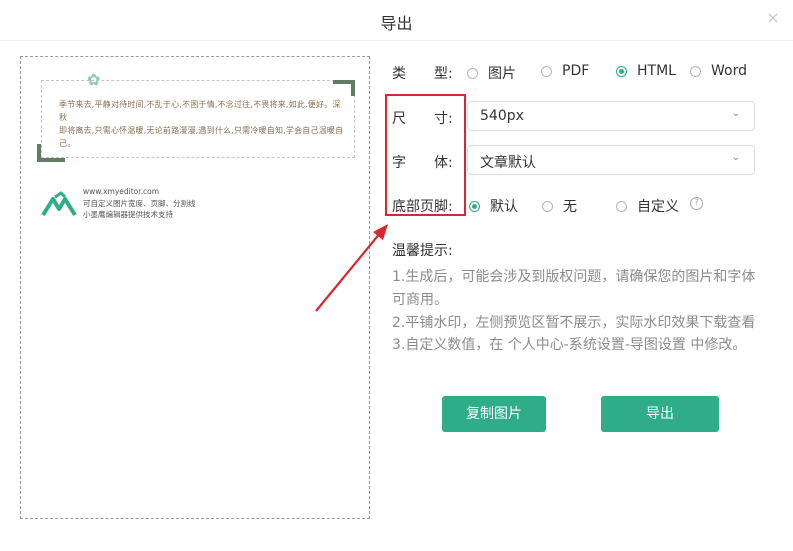 The width and height of the screenshot is (793, 551). What do you see at coordinates (658, 207) in the screenshot?
I see `footer-option-label: 自定义` at bounding box center [658, 207].